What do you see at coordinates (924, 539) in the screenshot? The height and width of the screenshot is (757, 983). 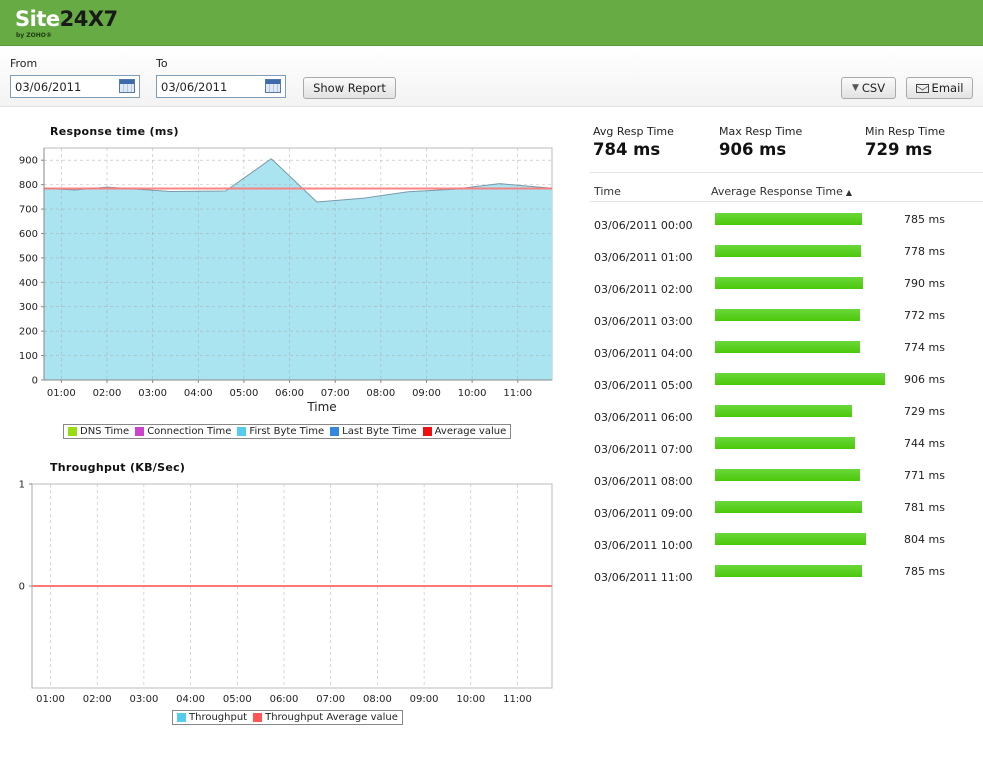 I see `row-value: 804 ms` at bounding box center [924, 539].